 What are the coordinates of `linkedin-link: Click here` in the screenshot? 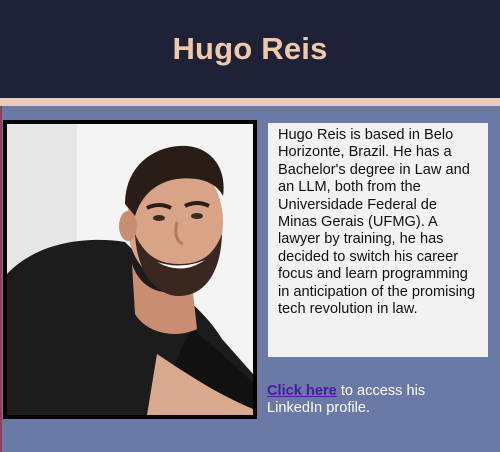 It's located at (302, 391).